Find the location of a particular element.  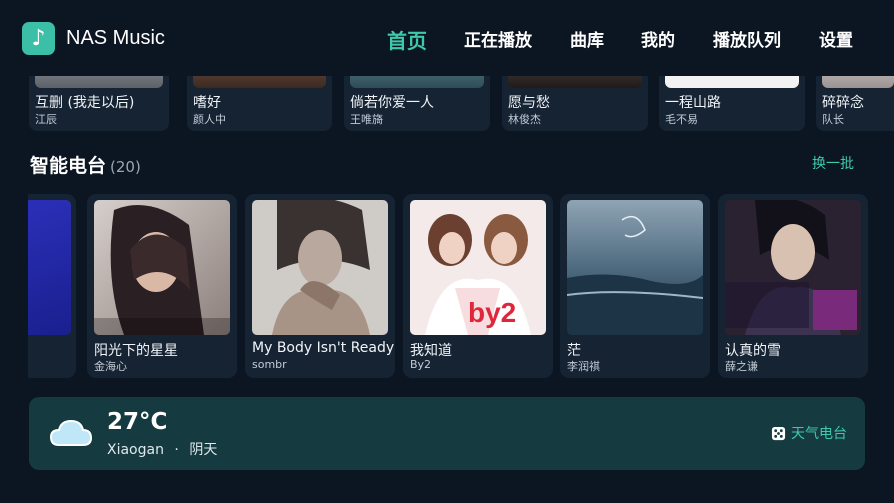

app-logo: ♪ is located at coordinates (38, 38).